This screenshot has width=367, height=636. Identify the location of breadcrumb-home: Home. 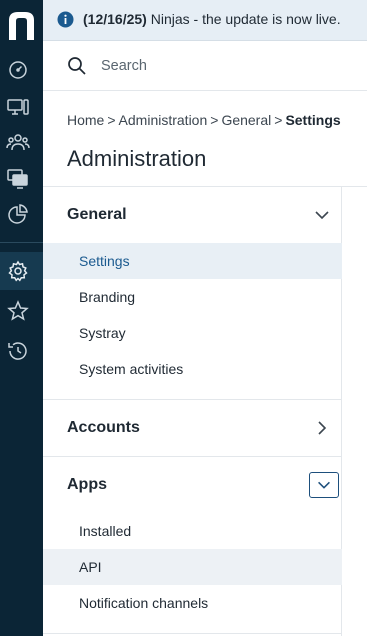
(85, 120).